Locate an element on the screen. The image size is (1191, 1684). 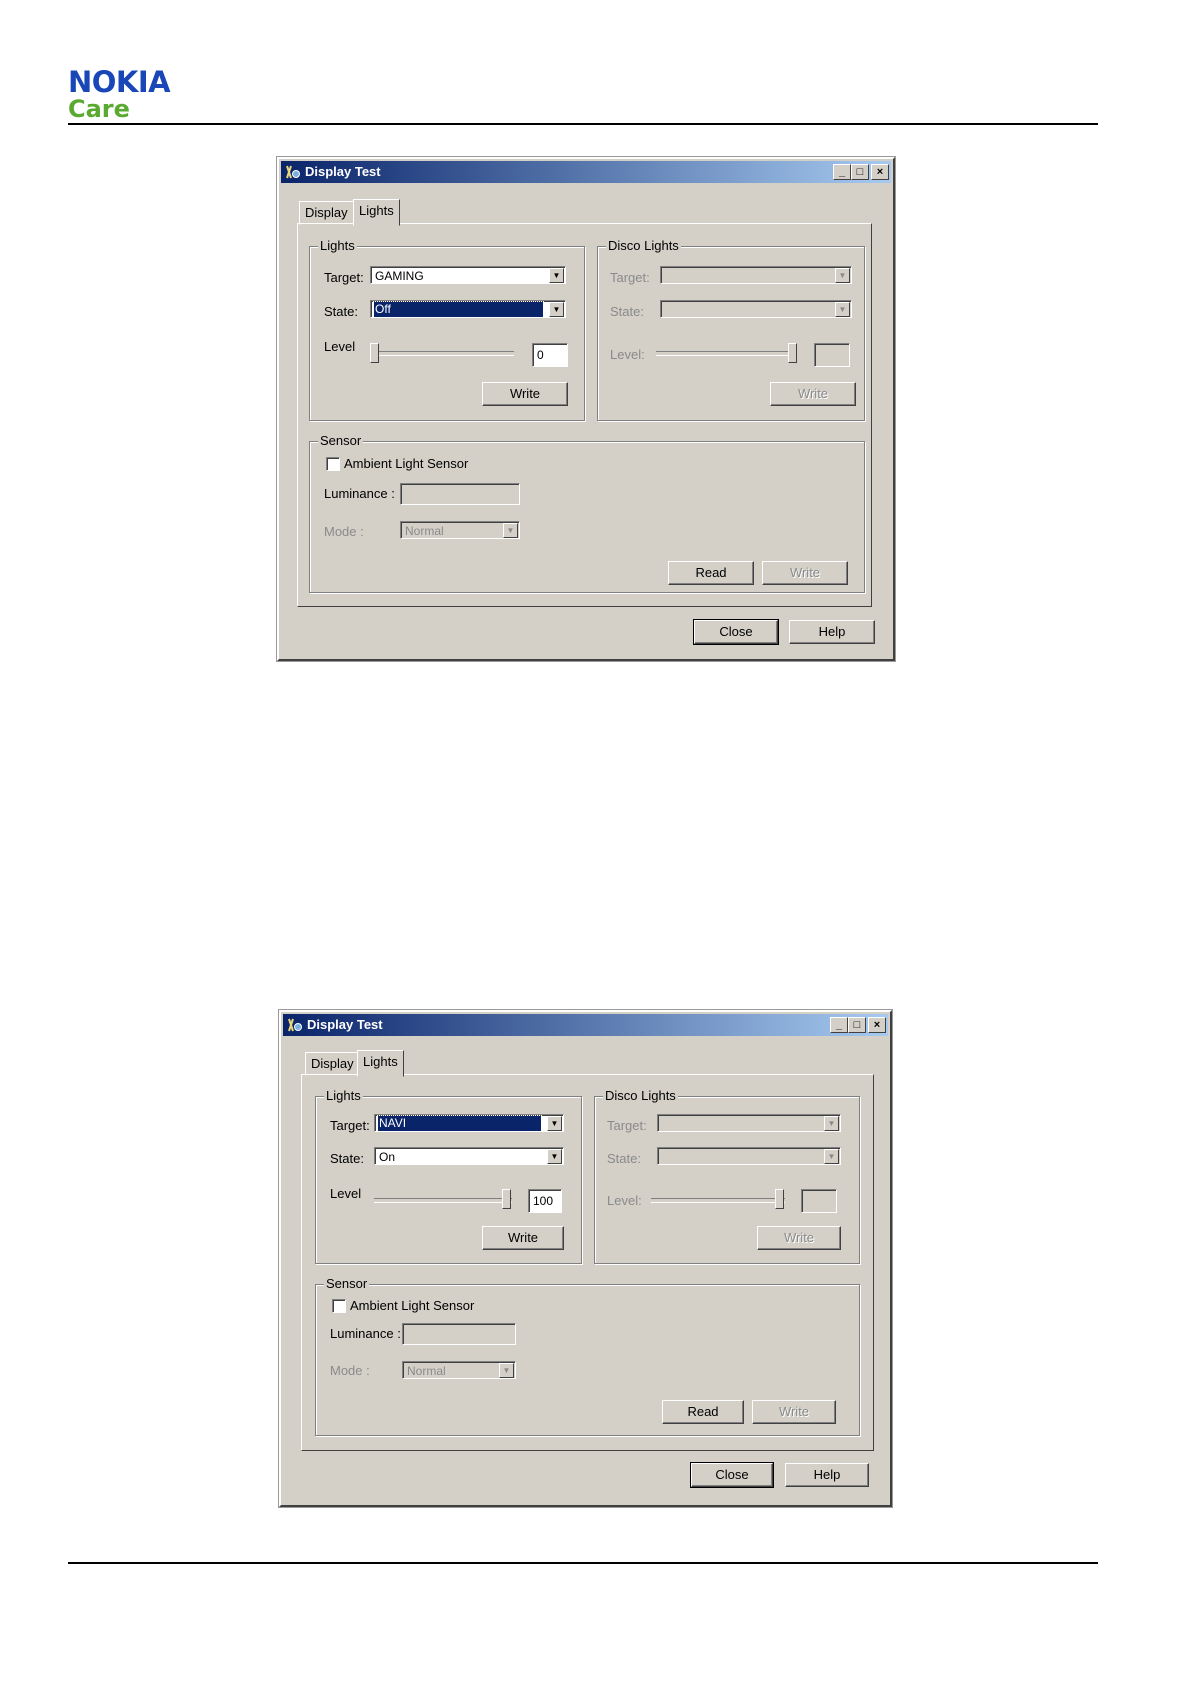
level-input: 100 is located at coordinates (545, 1201).